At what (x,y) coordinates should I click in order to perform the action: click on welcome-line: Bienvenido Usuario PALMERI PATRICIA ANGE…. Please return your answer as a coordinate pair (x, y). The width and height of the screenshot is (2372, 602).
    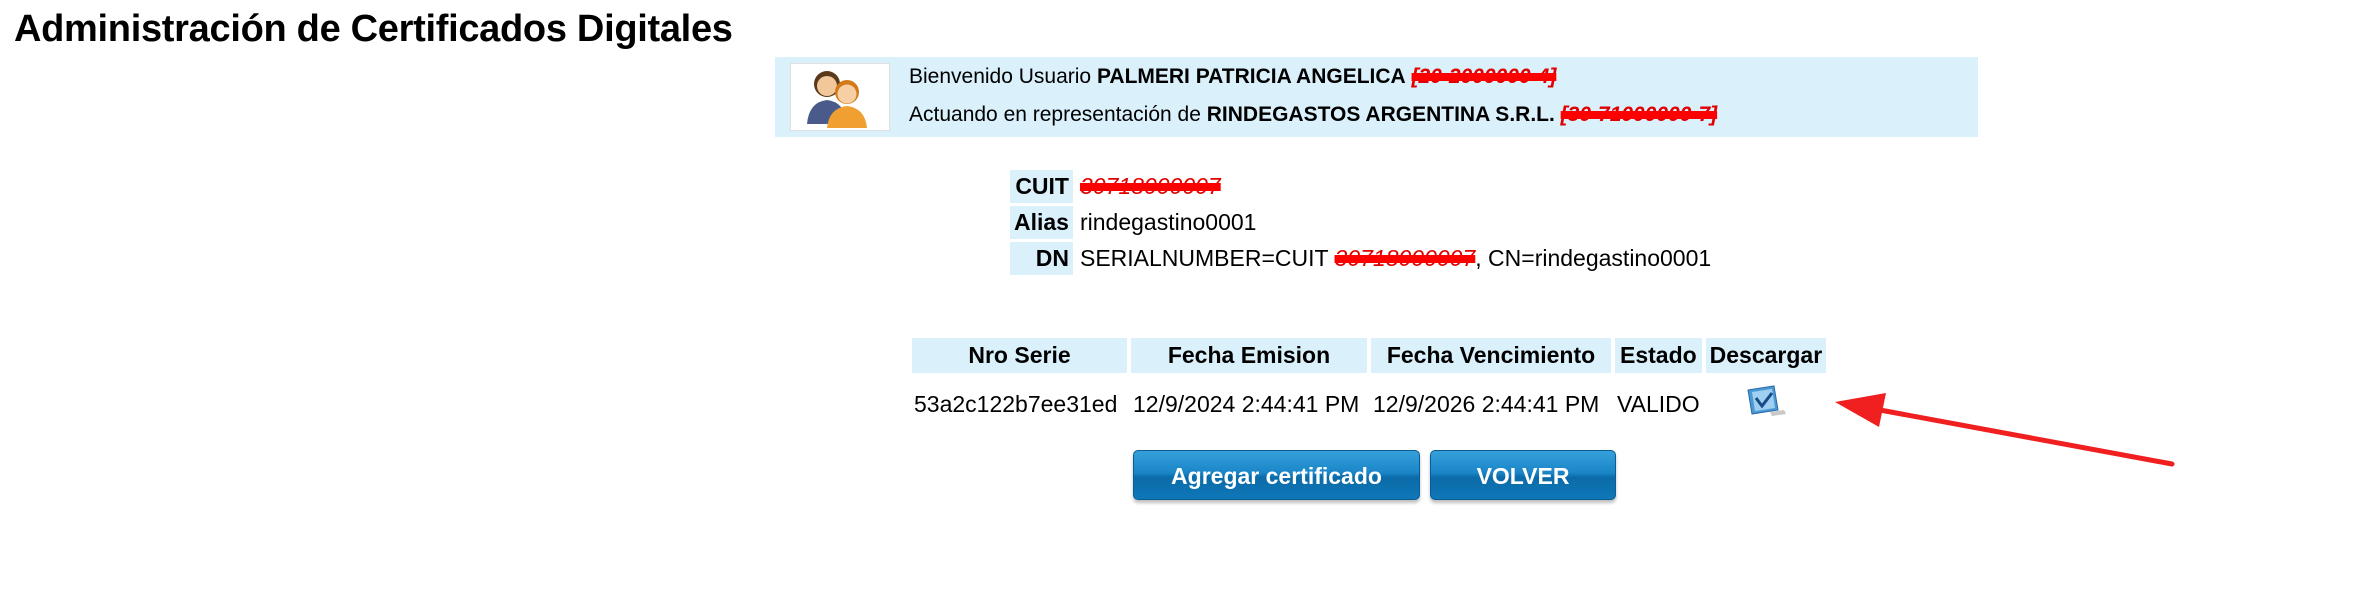
    Looking at the image, I should click on (1232, 77).